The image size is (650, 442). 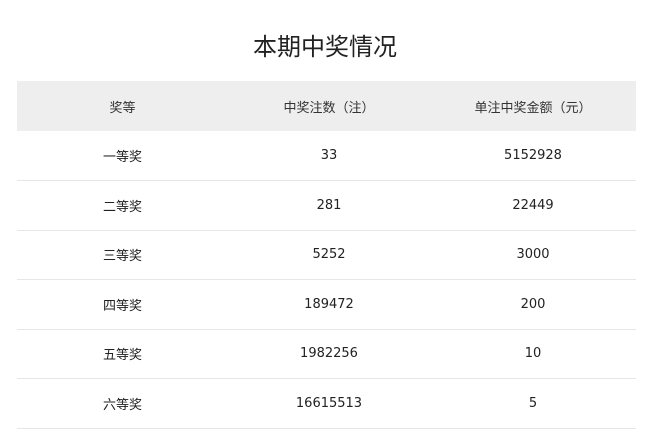 What do you see at coordinates (533, 255) in the screenshot?
I see `prize-amount-cell: 3000` at bounding box center [533, 255].